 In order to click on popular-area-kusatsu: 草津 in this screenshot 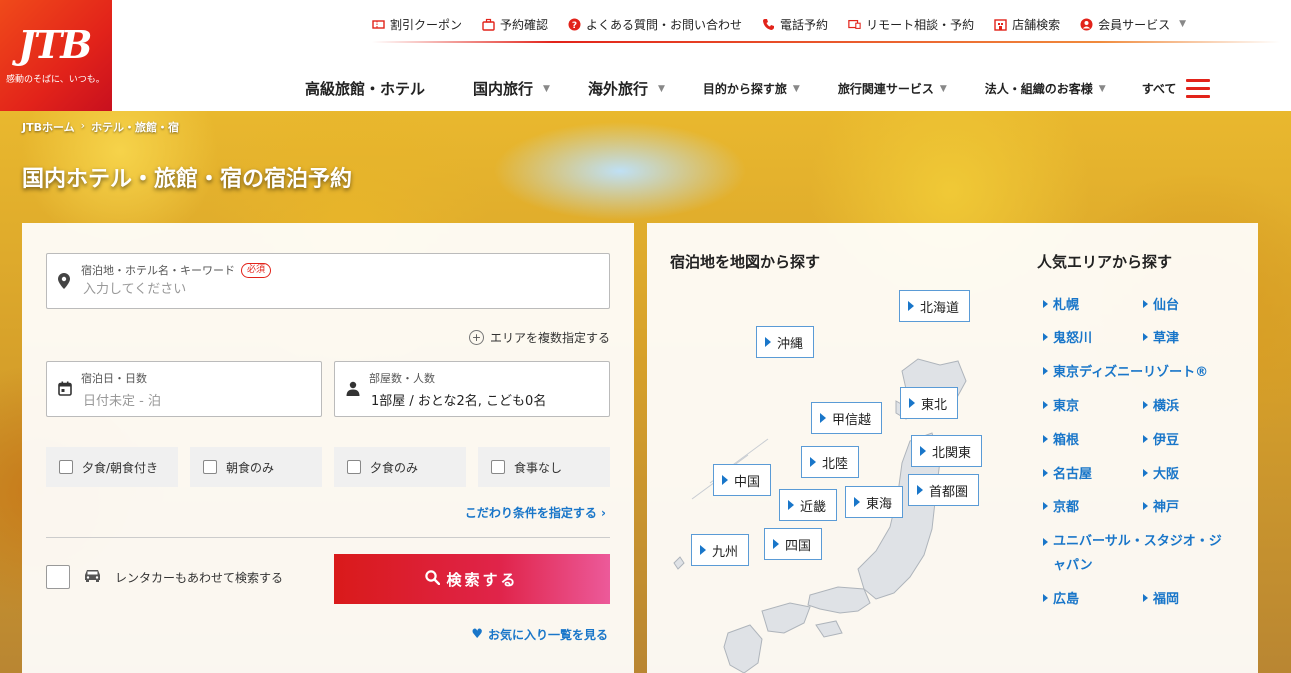, I will do `click(1161, 336)`.